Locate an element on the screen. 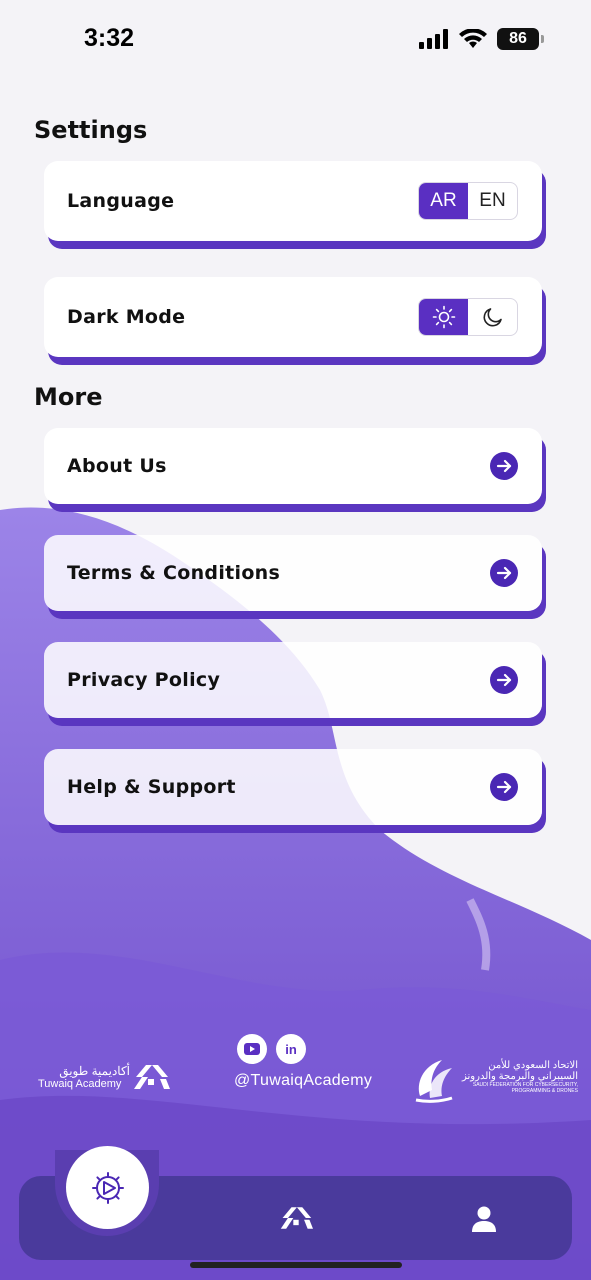 The image size is (591, 1280). about-us-label: About Us is located at coordinates (117, 466).